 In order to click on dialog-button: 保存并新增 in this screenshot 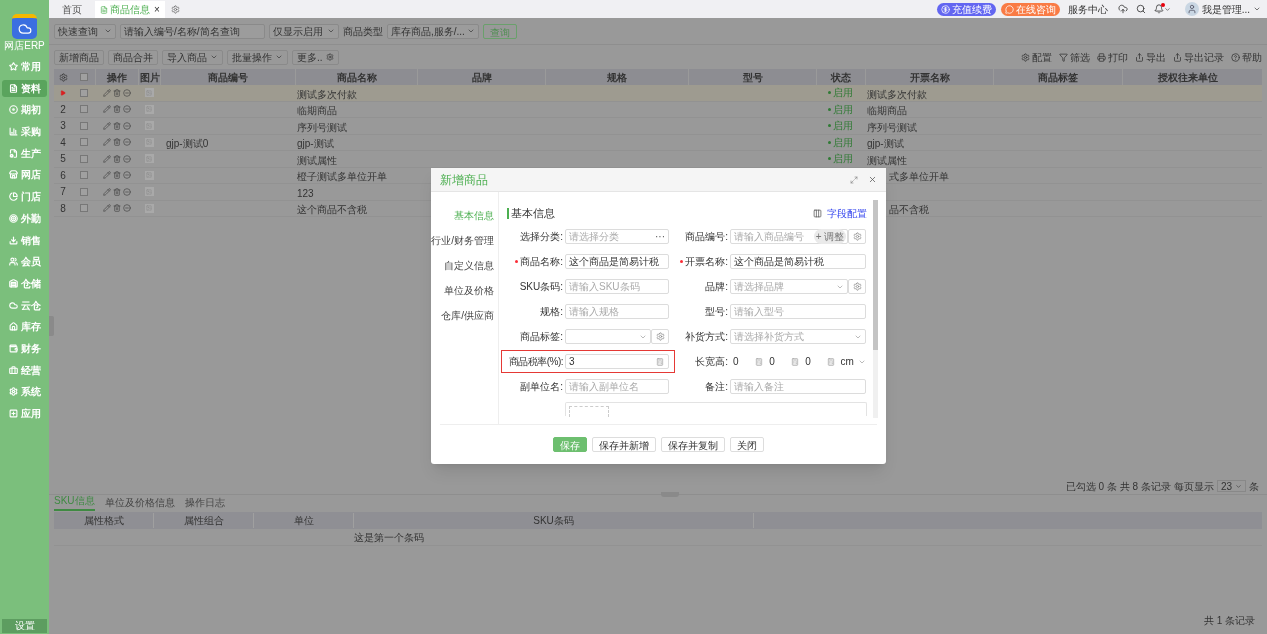, I will do `click(624, 444)`.